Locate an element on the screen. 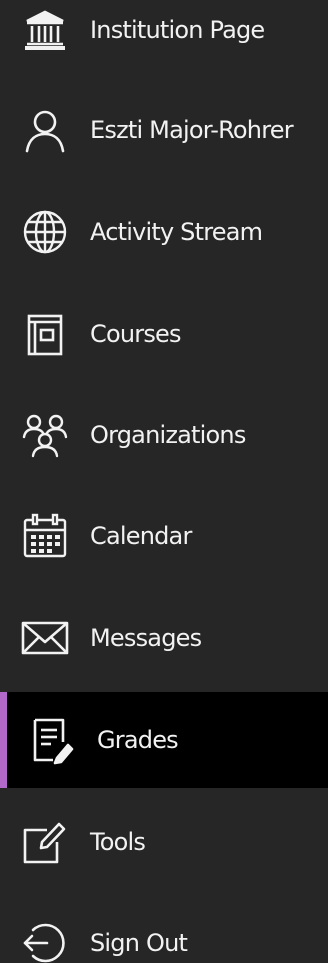 The width and height of the screenshot is (328, 963). organizations-icon is located at coordinates (45, 435).